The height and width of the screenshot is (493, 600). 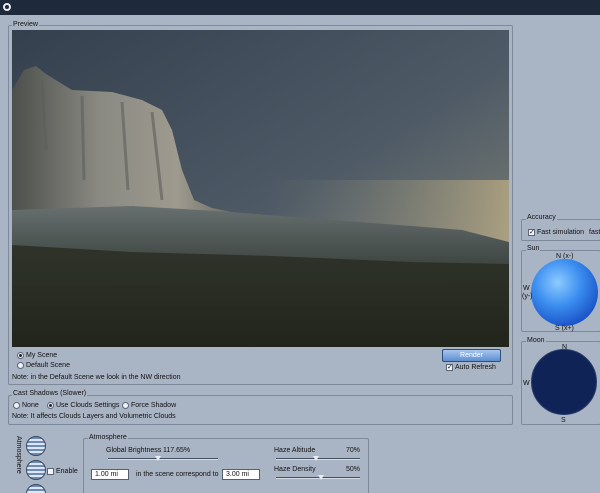 What do you see at coordinates (300, 7) in the screenshot?
I see `title-bar` at bounding box center [300, 7].